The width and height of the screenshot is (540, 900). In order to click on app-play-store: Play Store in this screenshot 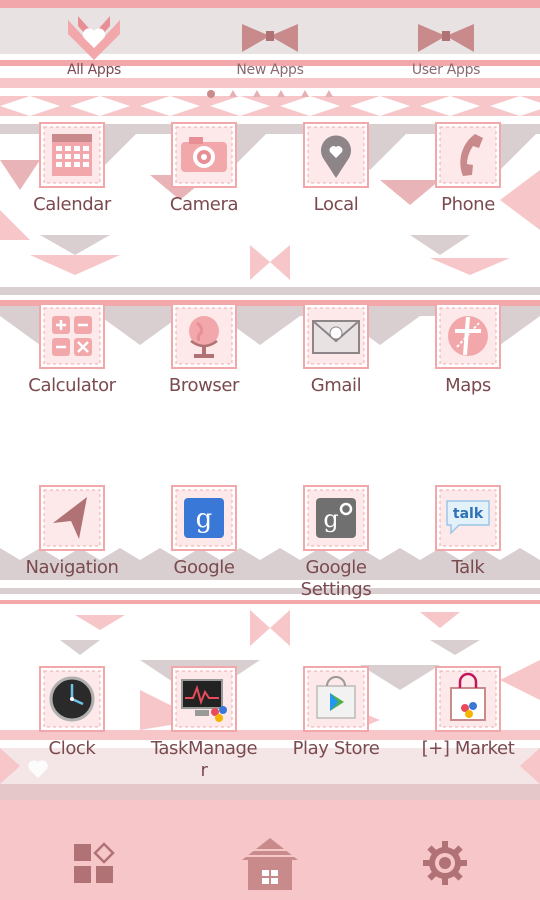, I will do `click(336, 713)`.